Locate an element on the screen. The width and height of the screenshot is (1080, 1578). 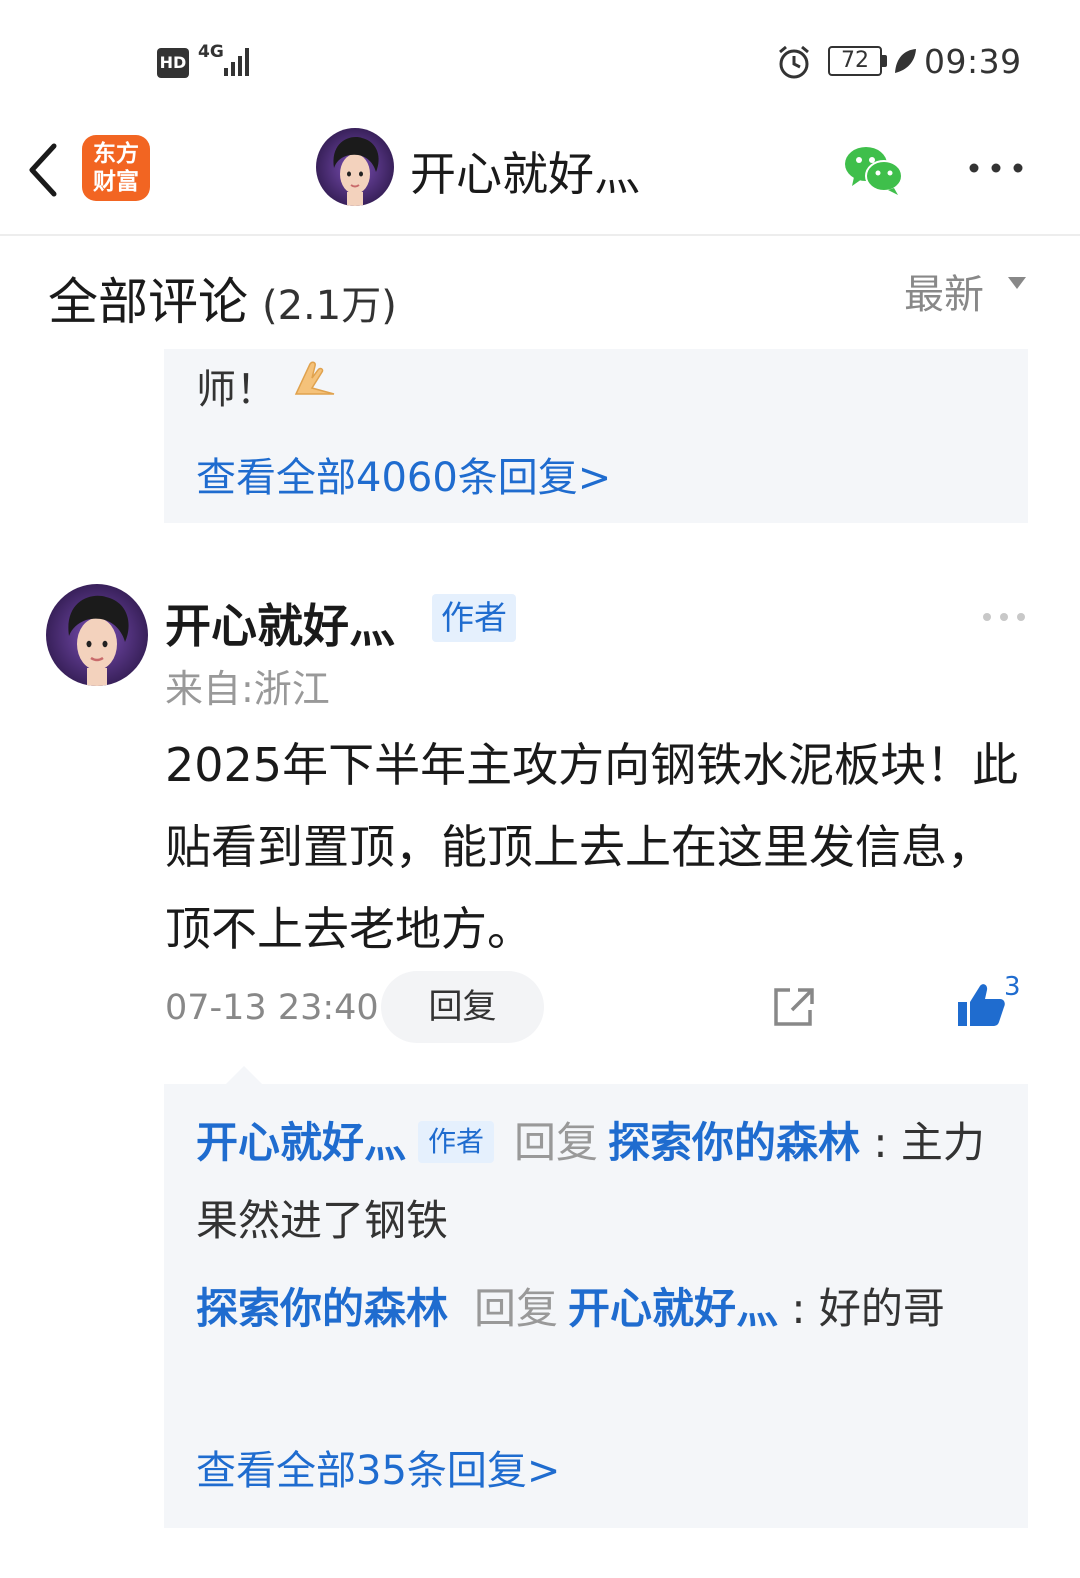
app-logo-line1: 东方 is located at coordinates (116, 154).